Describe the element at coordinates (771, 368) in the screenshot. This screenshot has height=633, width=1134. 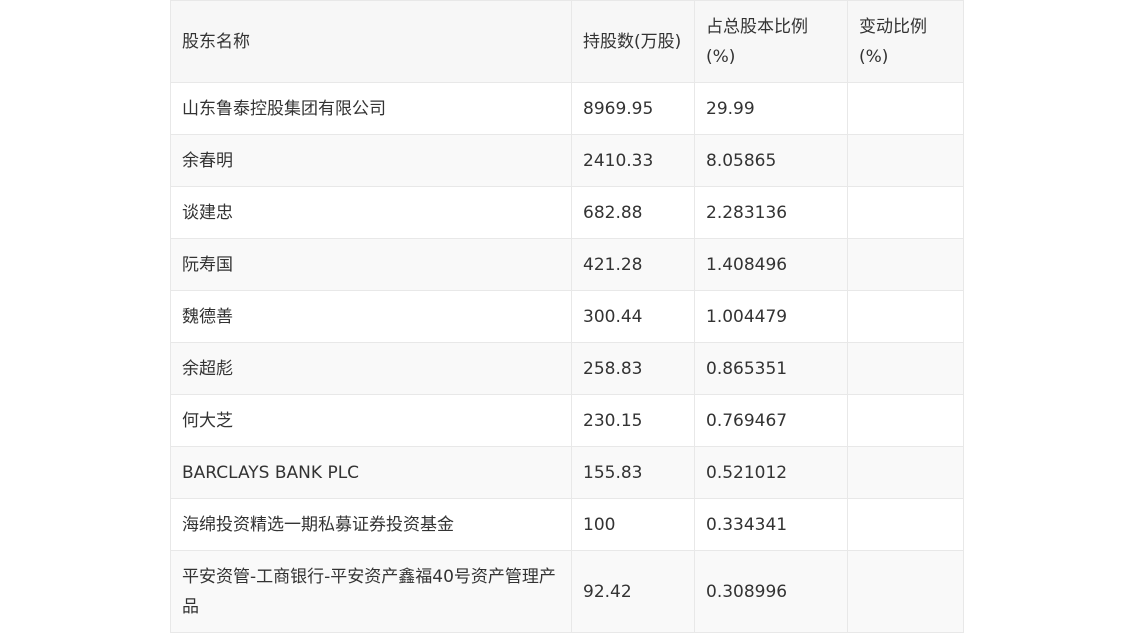
I see `cell-ratio: 0.865351` at that location.